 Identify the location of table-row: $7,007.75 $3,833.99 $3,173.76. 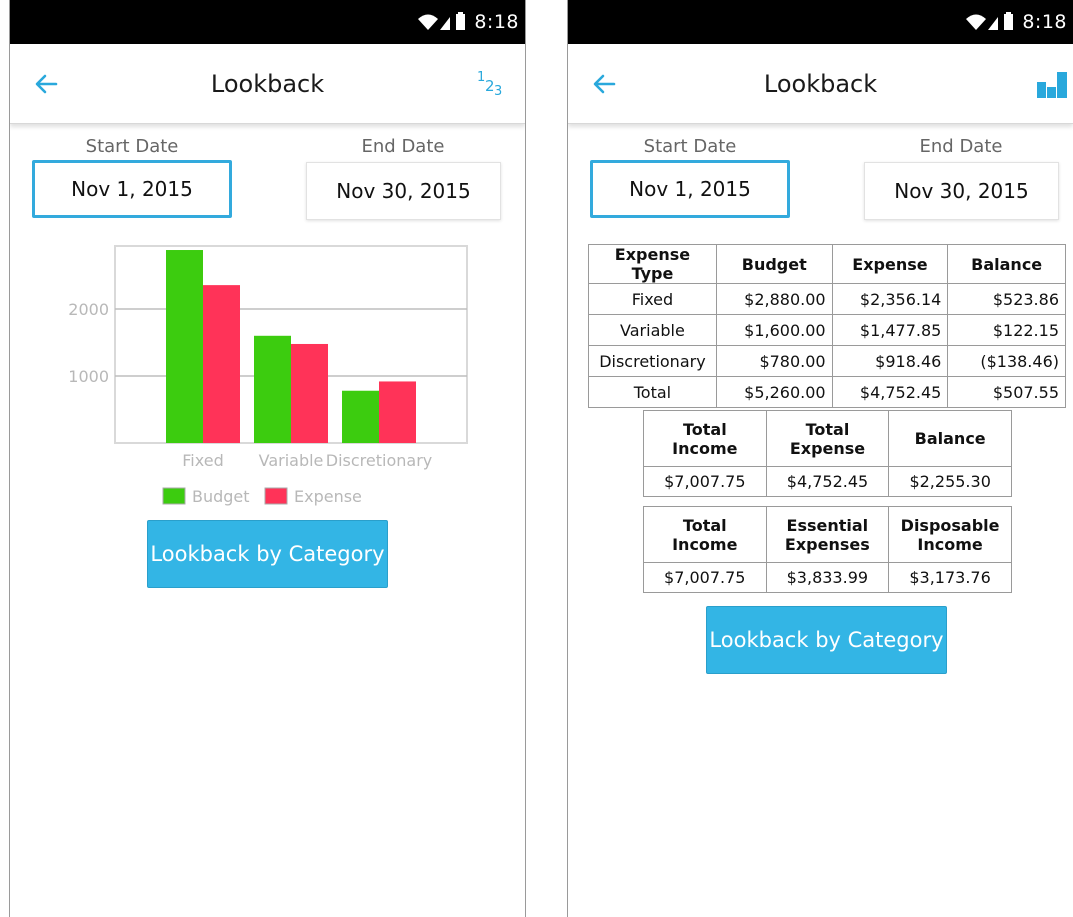
(827, 577).